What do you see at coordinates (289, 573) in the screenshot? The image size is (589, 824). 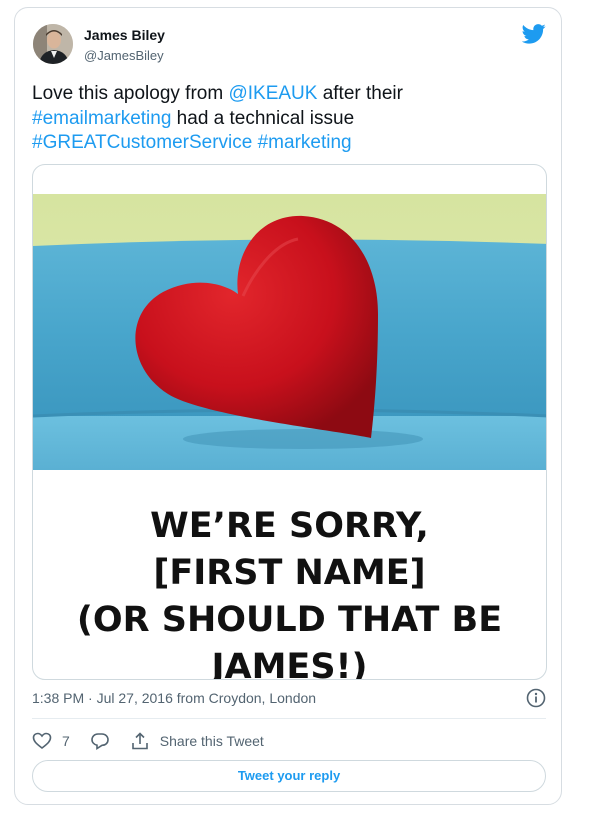 I see `apology-line: [FIRST NAME]` at bounding box center [289, 573].